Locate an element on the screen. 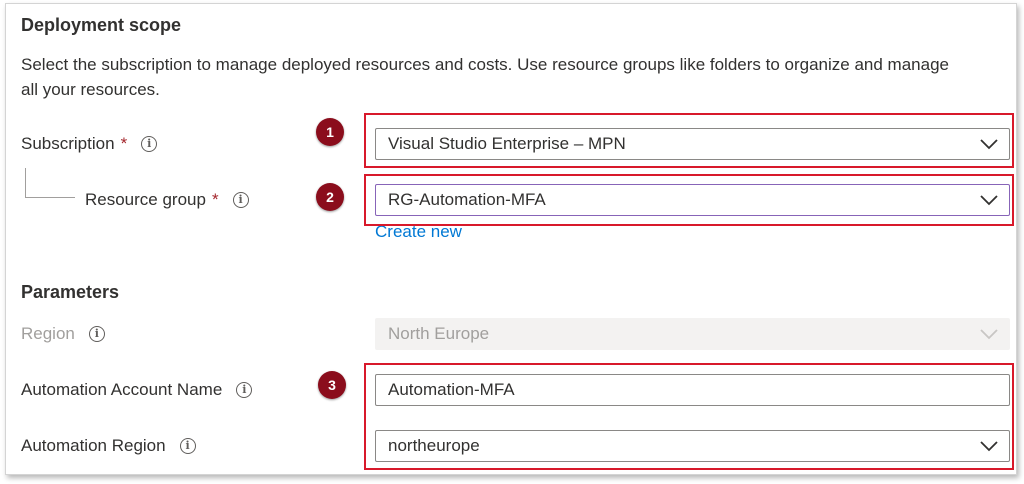 This screenshot has height=484, width=1024. region-dropdown: North Europe is located at coordinates (692, 334).